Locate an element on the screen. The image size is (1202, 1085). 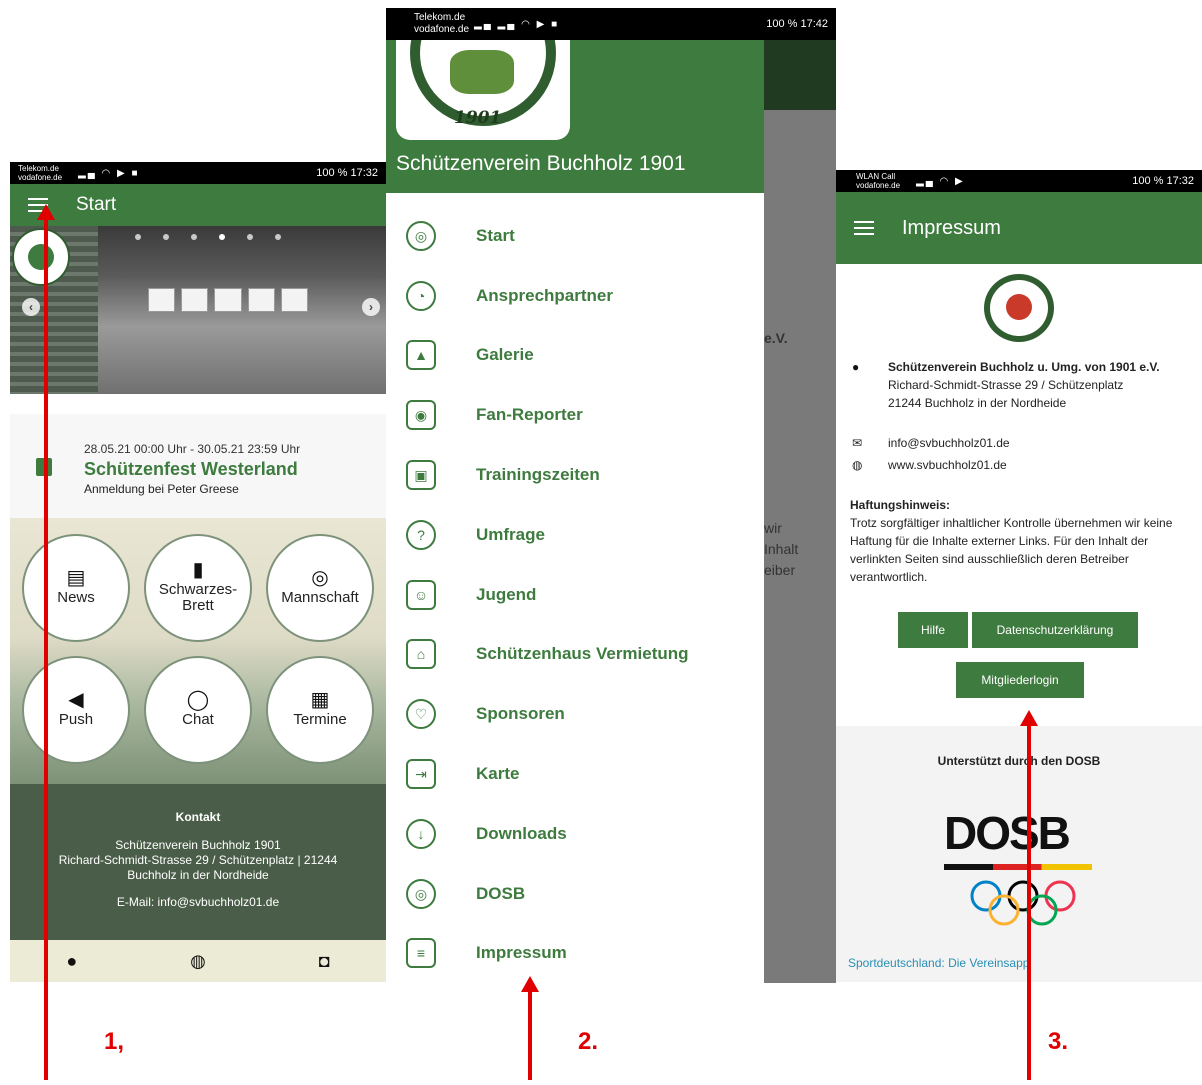
menu-label: Fan-Reporter is located at coordinates (529, 415).